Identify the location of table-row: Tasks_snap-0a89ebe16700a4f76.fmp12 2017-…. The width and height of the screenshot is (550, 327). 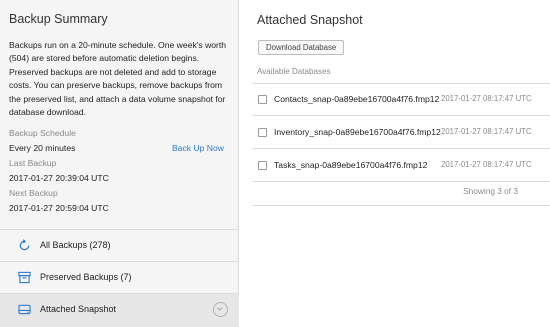
(401, 166).